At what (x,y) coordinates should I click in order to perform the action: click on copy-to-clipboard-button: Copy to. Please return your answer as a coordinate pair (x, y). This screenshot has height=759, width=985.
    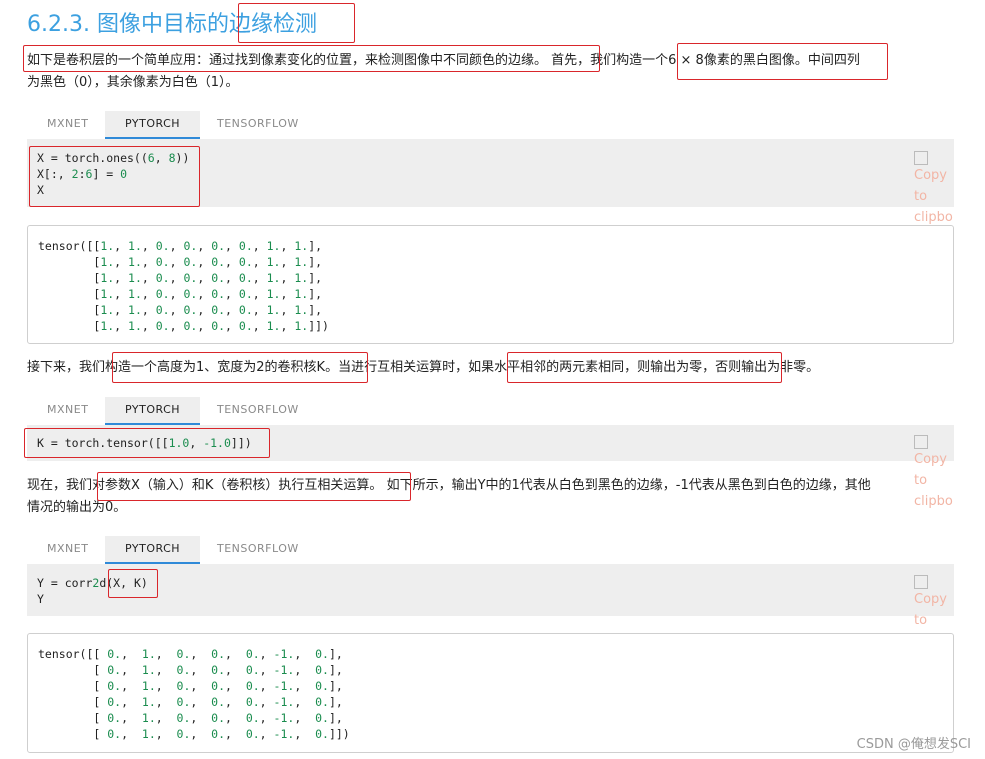
    Looking at the image, I should click on (931, 603).